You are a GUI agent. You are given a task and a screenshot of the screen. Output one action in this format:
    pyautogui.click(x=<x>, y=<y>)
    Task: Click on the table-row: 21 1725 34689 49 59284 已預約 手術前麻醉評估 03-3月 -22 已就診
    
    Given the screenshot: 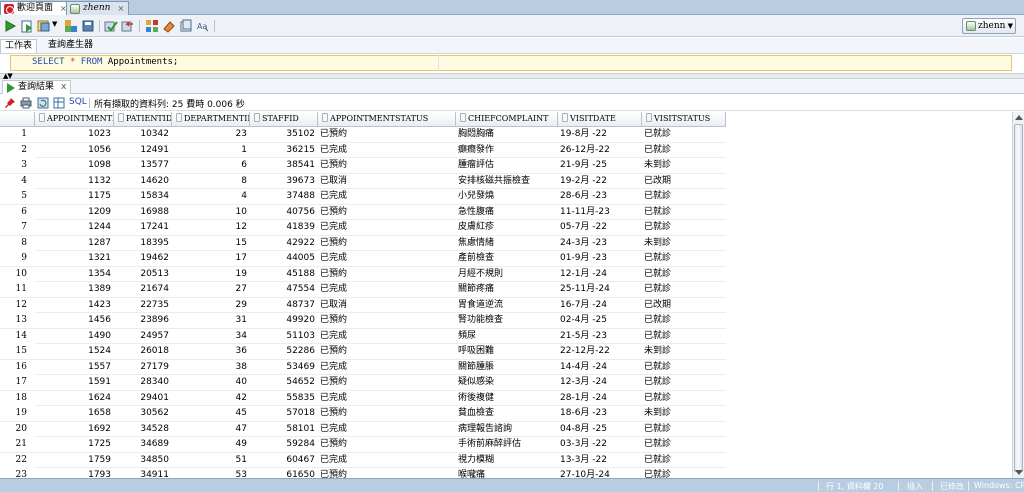 What is the action you would take?
    pyautogui.click(x=363, y=445)
    